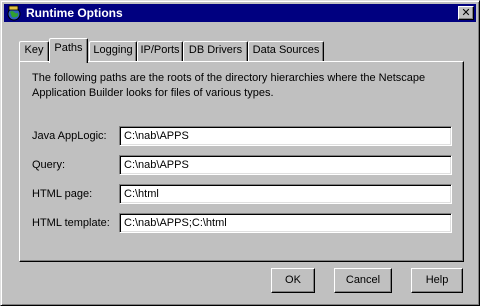  I want to click on cancel-button-label: Cancel, so click(363, 280).